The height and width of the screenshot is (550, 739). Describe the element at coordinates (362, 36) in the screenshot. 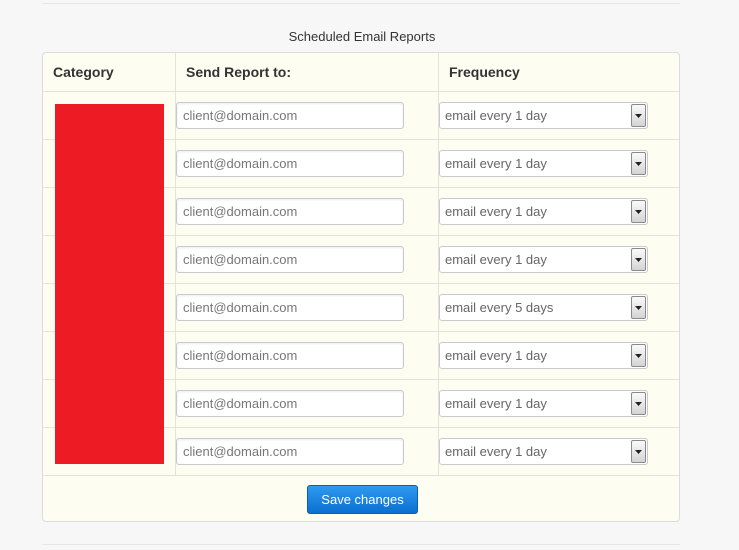

I see `page-title: Scheduled Email Reports` at that location.